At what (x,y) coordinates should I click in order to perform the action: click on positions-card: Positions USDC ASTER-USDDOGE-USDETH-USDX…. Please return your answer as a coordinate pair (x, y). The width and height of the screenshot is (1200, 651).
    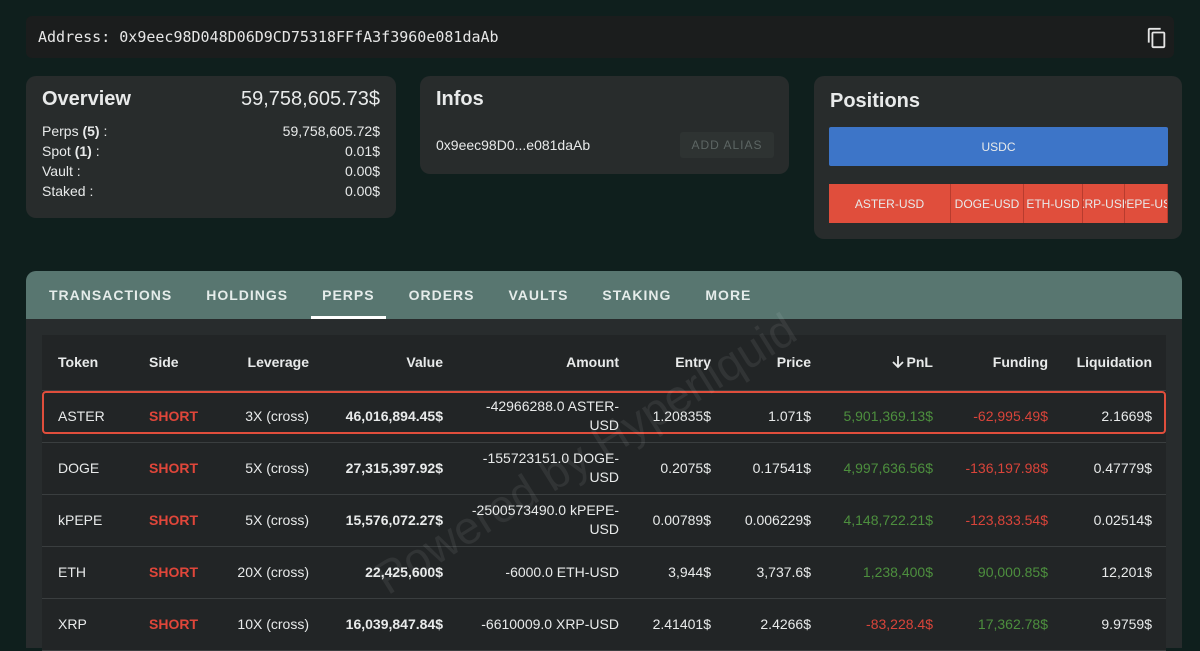
    Looking at the image, I should click on (998, 157).